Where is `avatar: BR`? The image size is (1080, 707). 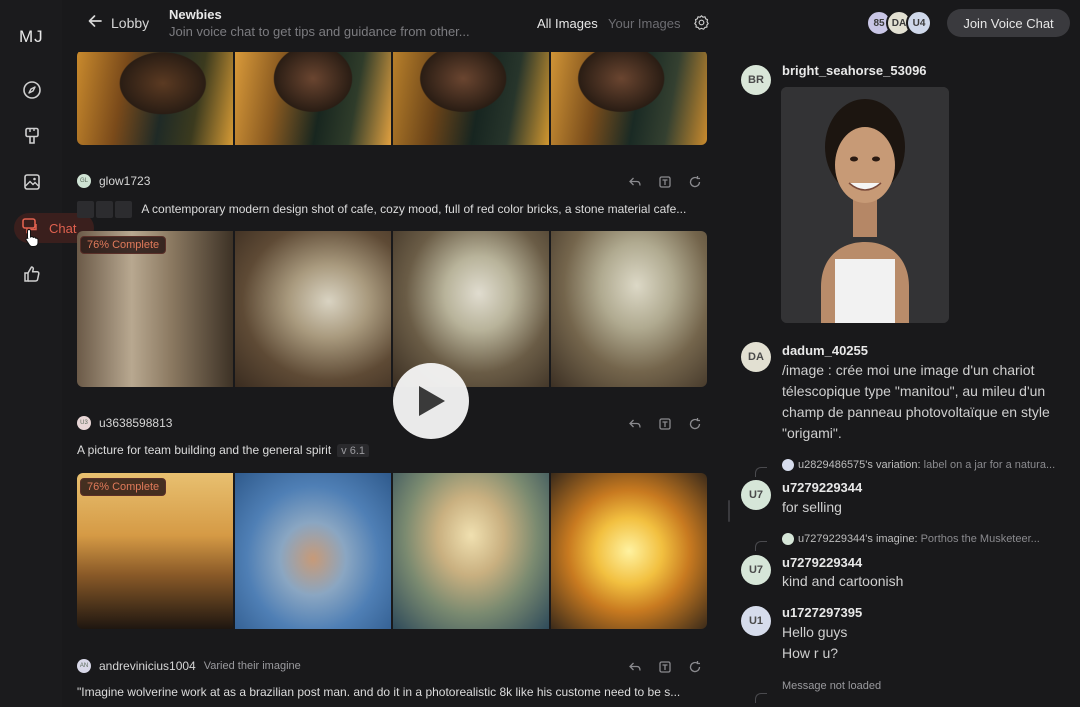
avatar: BR is located at coordinates (756, 80).